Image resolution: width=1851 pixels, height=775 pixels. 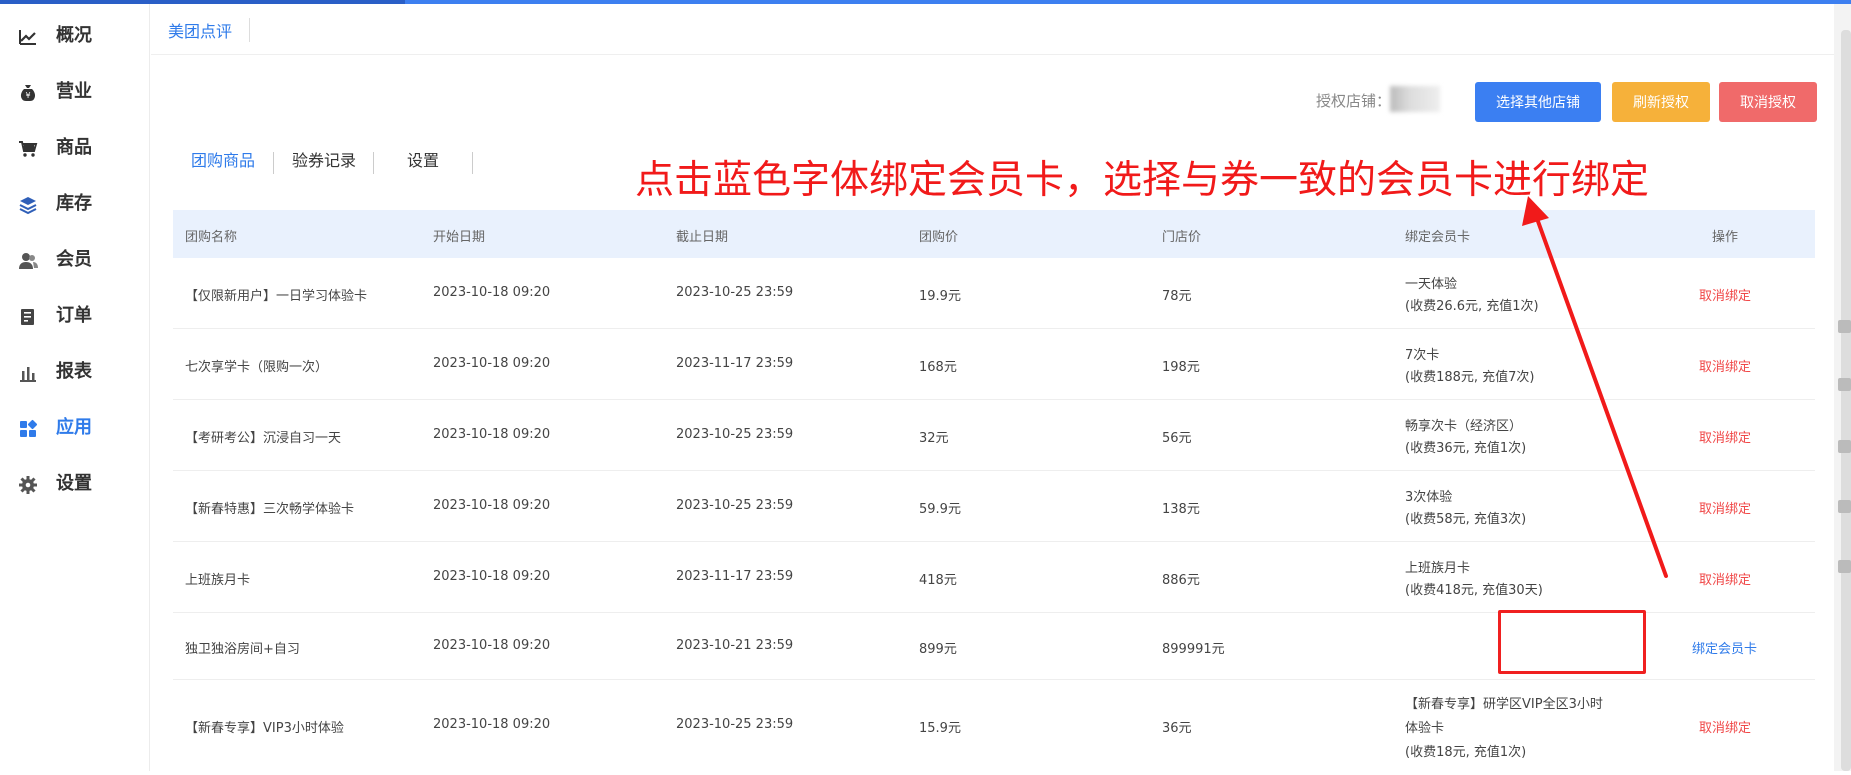 I want to click on column-header-action: 操作, so click(x=1725, y=237).